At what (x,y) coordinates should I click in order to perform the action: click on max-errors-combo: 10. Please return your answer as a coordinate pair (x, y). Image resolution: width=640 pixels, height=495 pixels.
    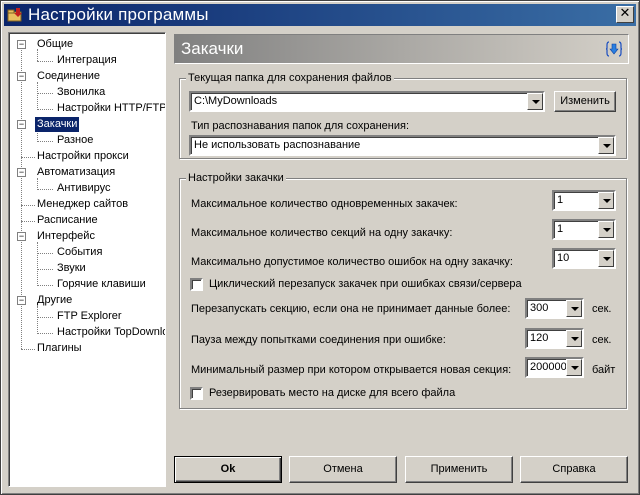
    Looking at the image, I should click on (584, 258).